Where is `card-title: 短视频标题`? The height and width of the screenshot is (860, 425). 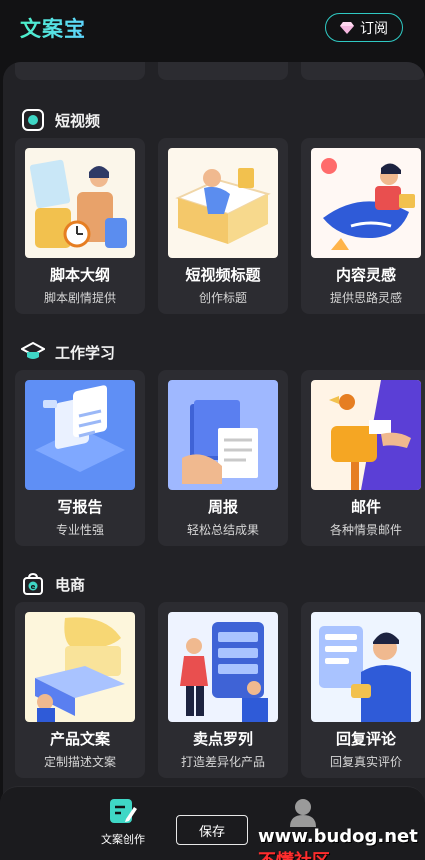
card-title: 短视频标题 is located at coordinates (223, 275).